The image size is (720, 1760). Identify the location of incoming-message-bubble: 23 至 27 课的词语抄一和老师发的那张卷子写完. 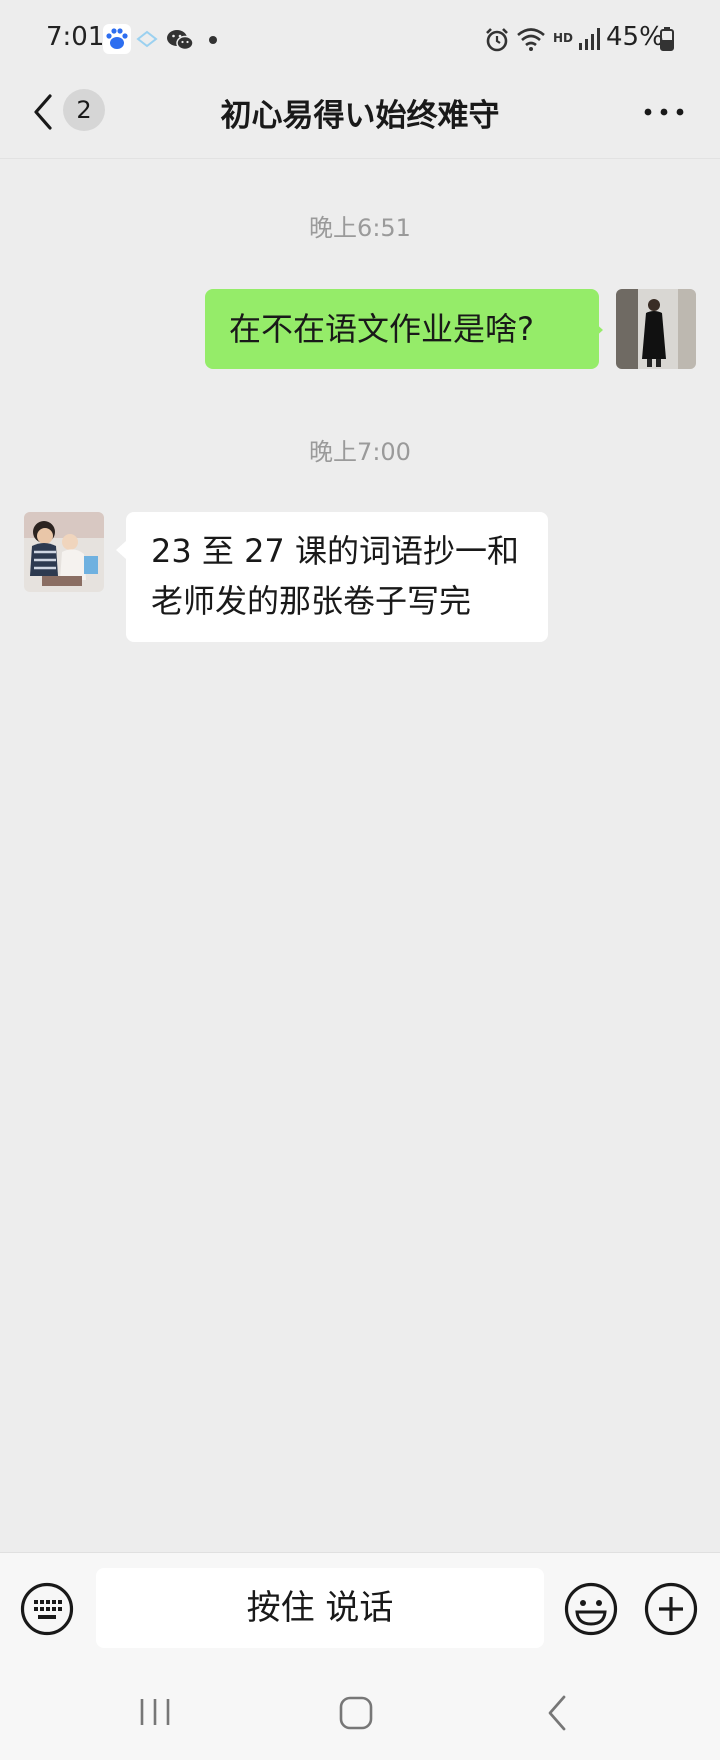
(337, 577).